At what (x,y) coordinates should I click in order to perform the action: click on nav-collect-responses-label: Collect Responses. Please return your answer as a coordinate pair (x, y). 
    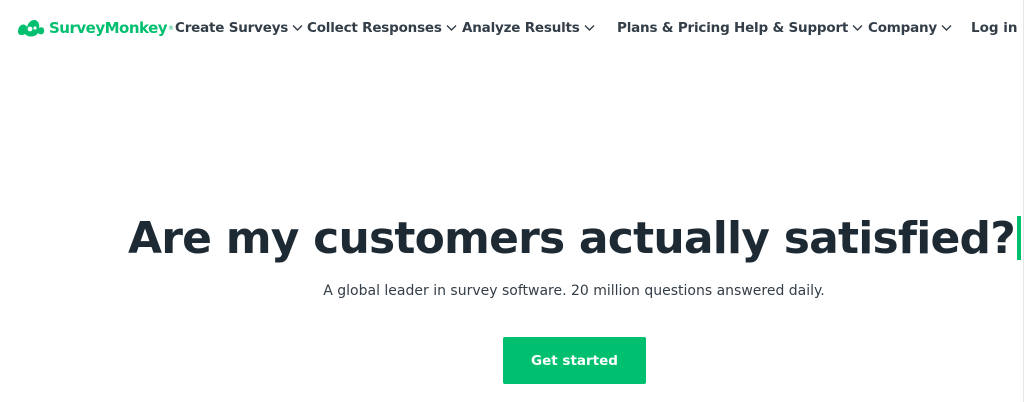
    Looking at the image, I should click on (374, 28).